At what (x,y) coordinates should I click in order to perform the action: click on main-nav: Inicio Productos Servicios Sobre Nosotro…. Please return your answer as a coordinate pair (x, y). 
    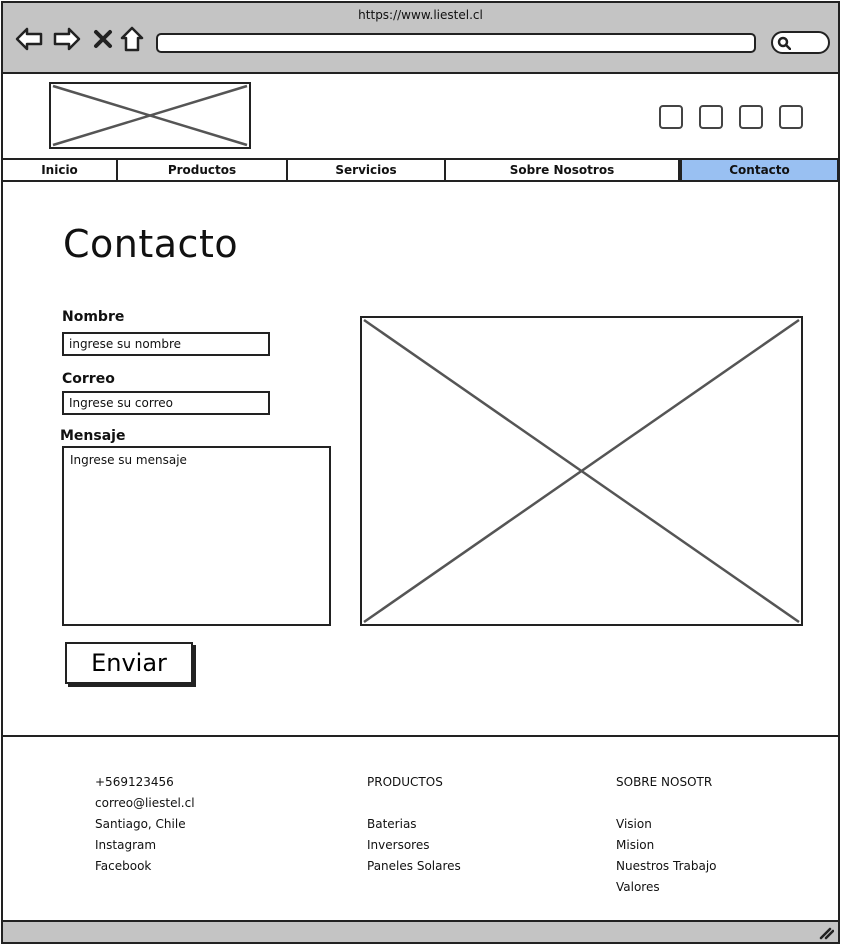
    Looking at the image, I should click on (421, 170).